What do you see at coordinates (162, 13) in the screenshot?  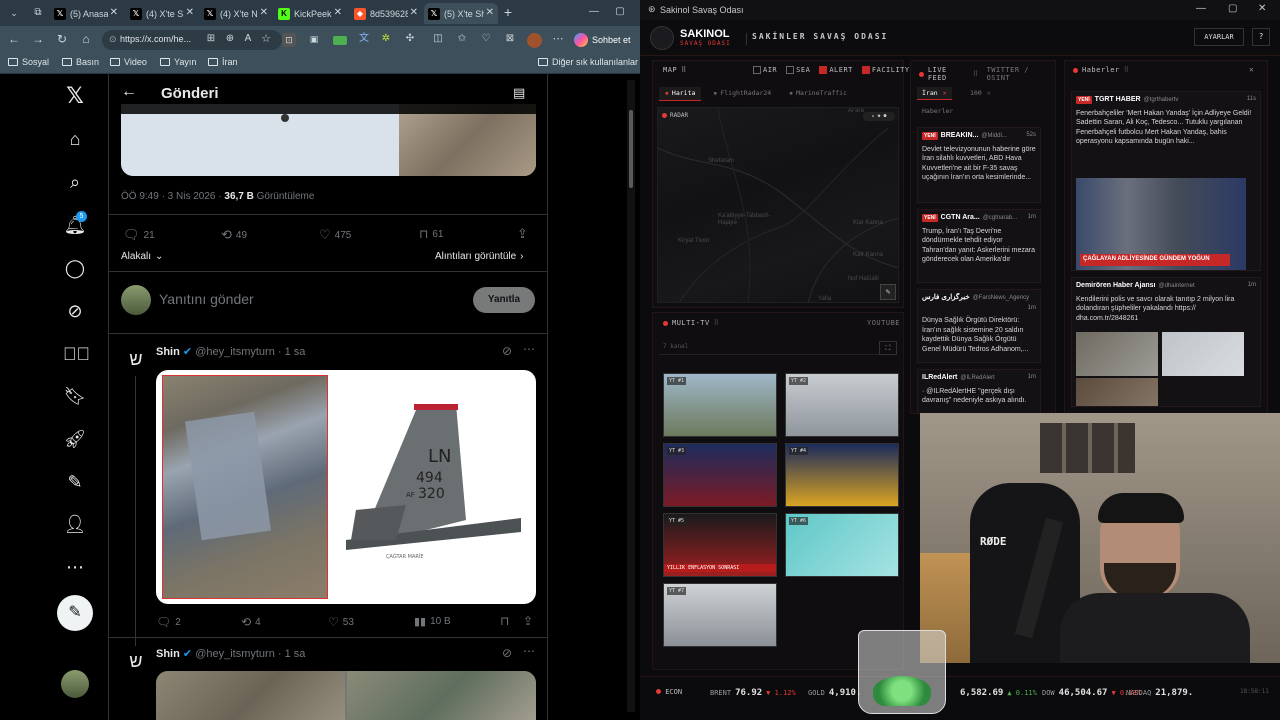 I see `browser-tab: 𝕏 (4) X'te Sı ✕` at bounding box center [162, 13].